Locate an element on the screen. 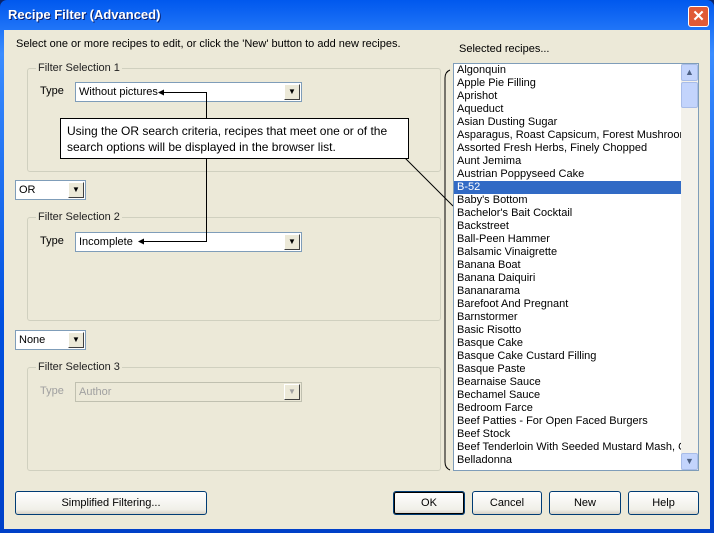 This screenshot has height=533, width=714. list-item: Bearnaise Sauce is located at coordinates (576, 382).